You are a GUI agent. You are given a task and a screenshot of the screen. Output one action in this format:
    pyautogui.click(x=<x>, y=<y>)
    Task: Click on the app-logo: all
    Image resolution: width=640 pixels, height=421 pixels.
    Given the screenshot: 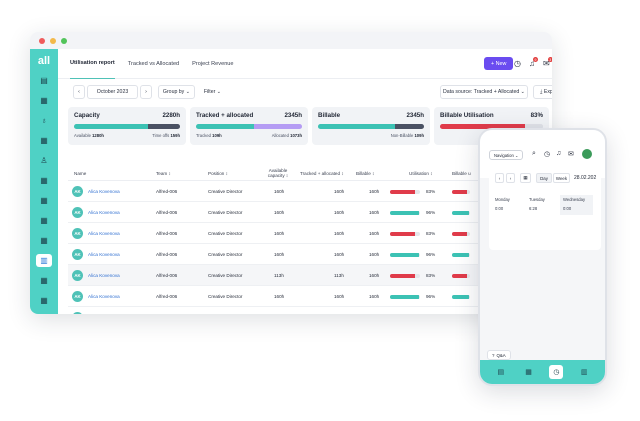 What is the action you would take?
    pyautogui.click(x=44, y=61)
    